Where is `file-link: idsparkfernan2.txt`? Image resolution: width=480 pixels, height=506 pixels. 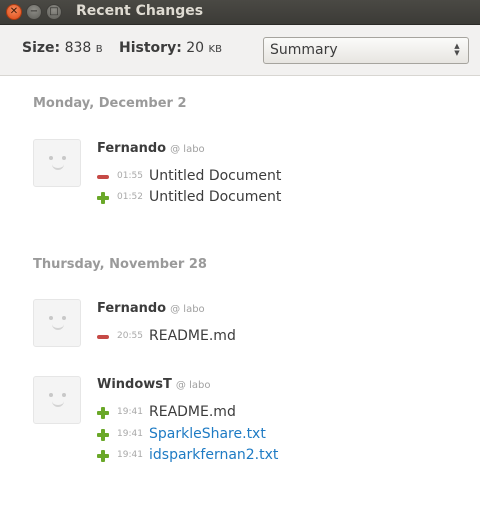 file-link: idsparkfernan2.txt is located at coordinates (213, 455).